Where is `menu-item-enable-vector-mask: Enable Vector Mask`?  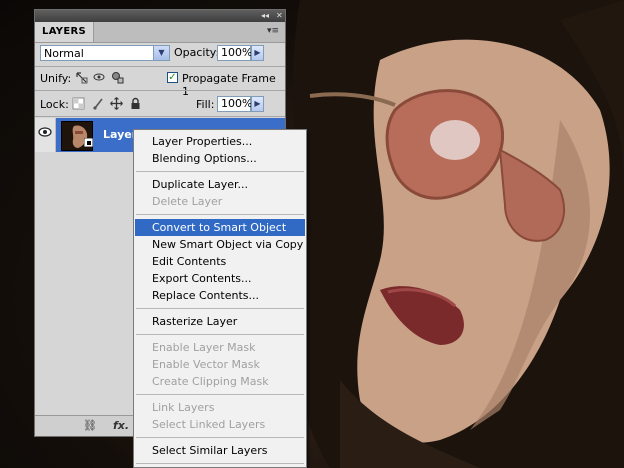 menu-item-enable-vector-mask: Enable Vector Mask is located at coordinates (220, 364).